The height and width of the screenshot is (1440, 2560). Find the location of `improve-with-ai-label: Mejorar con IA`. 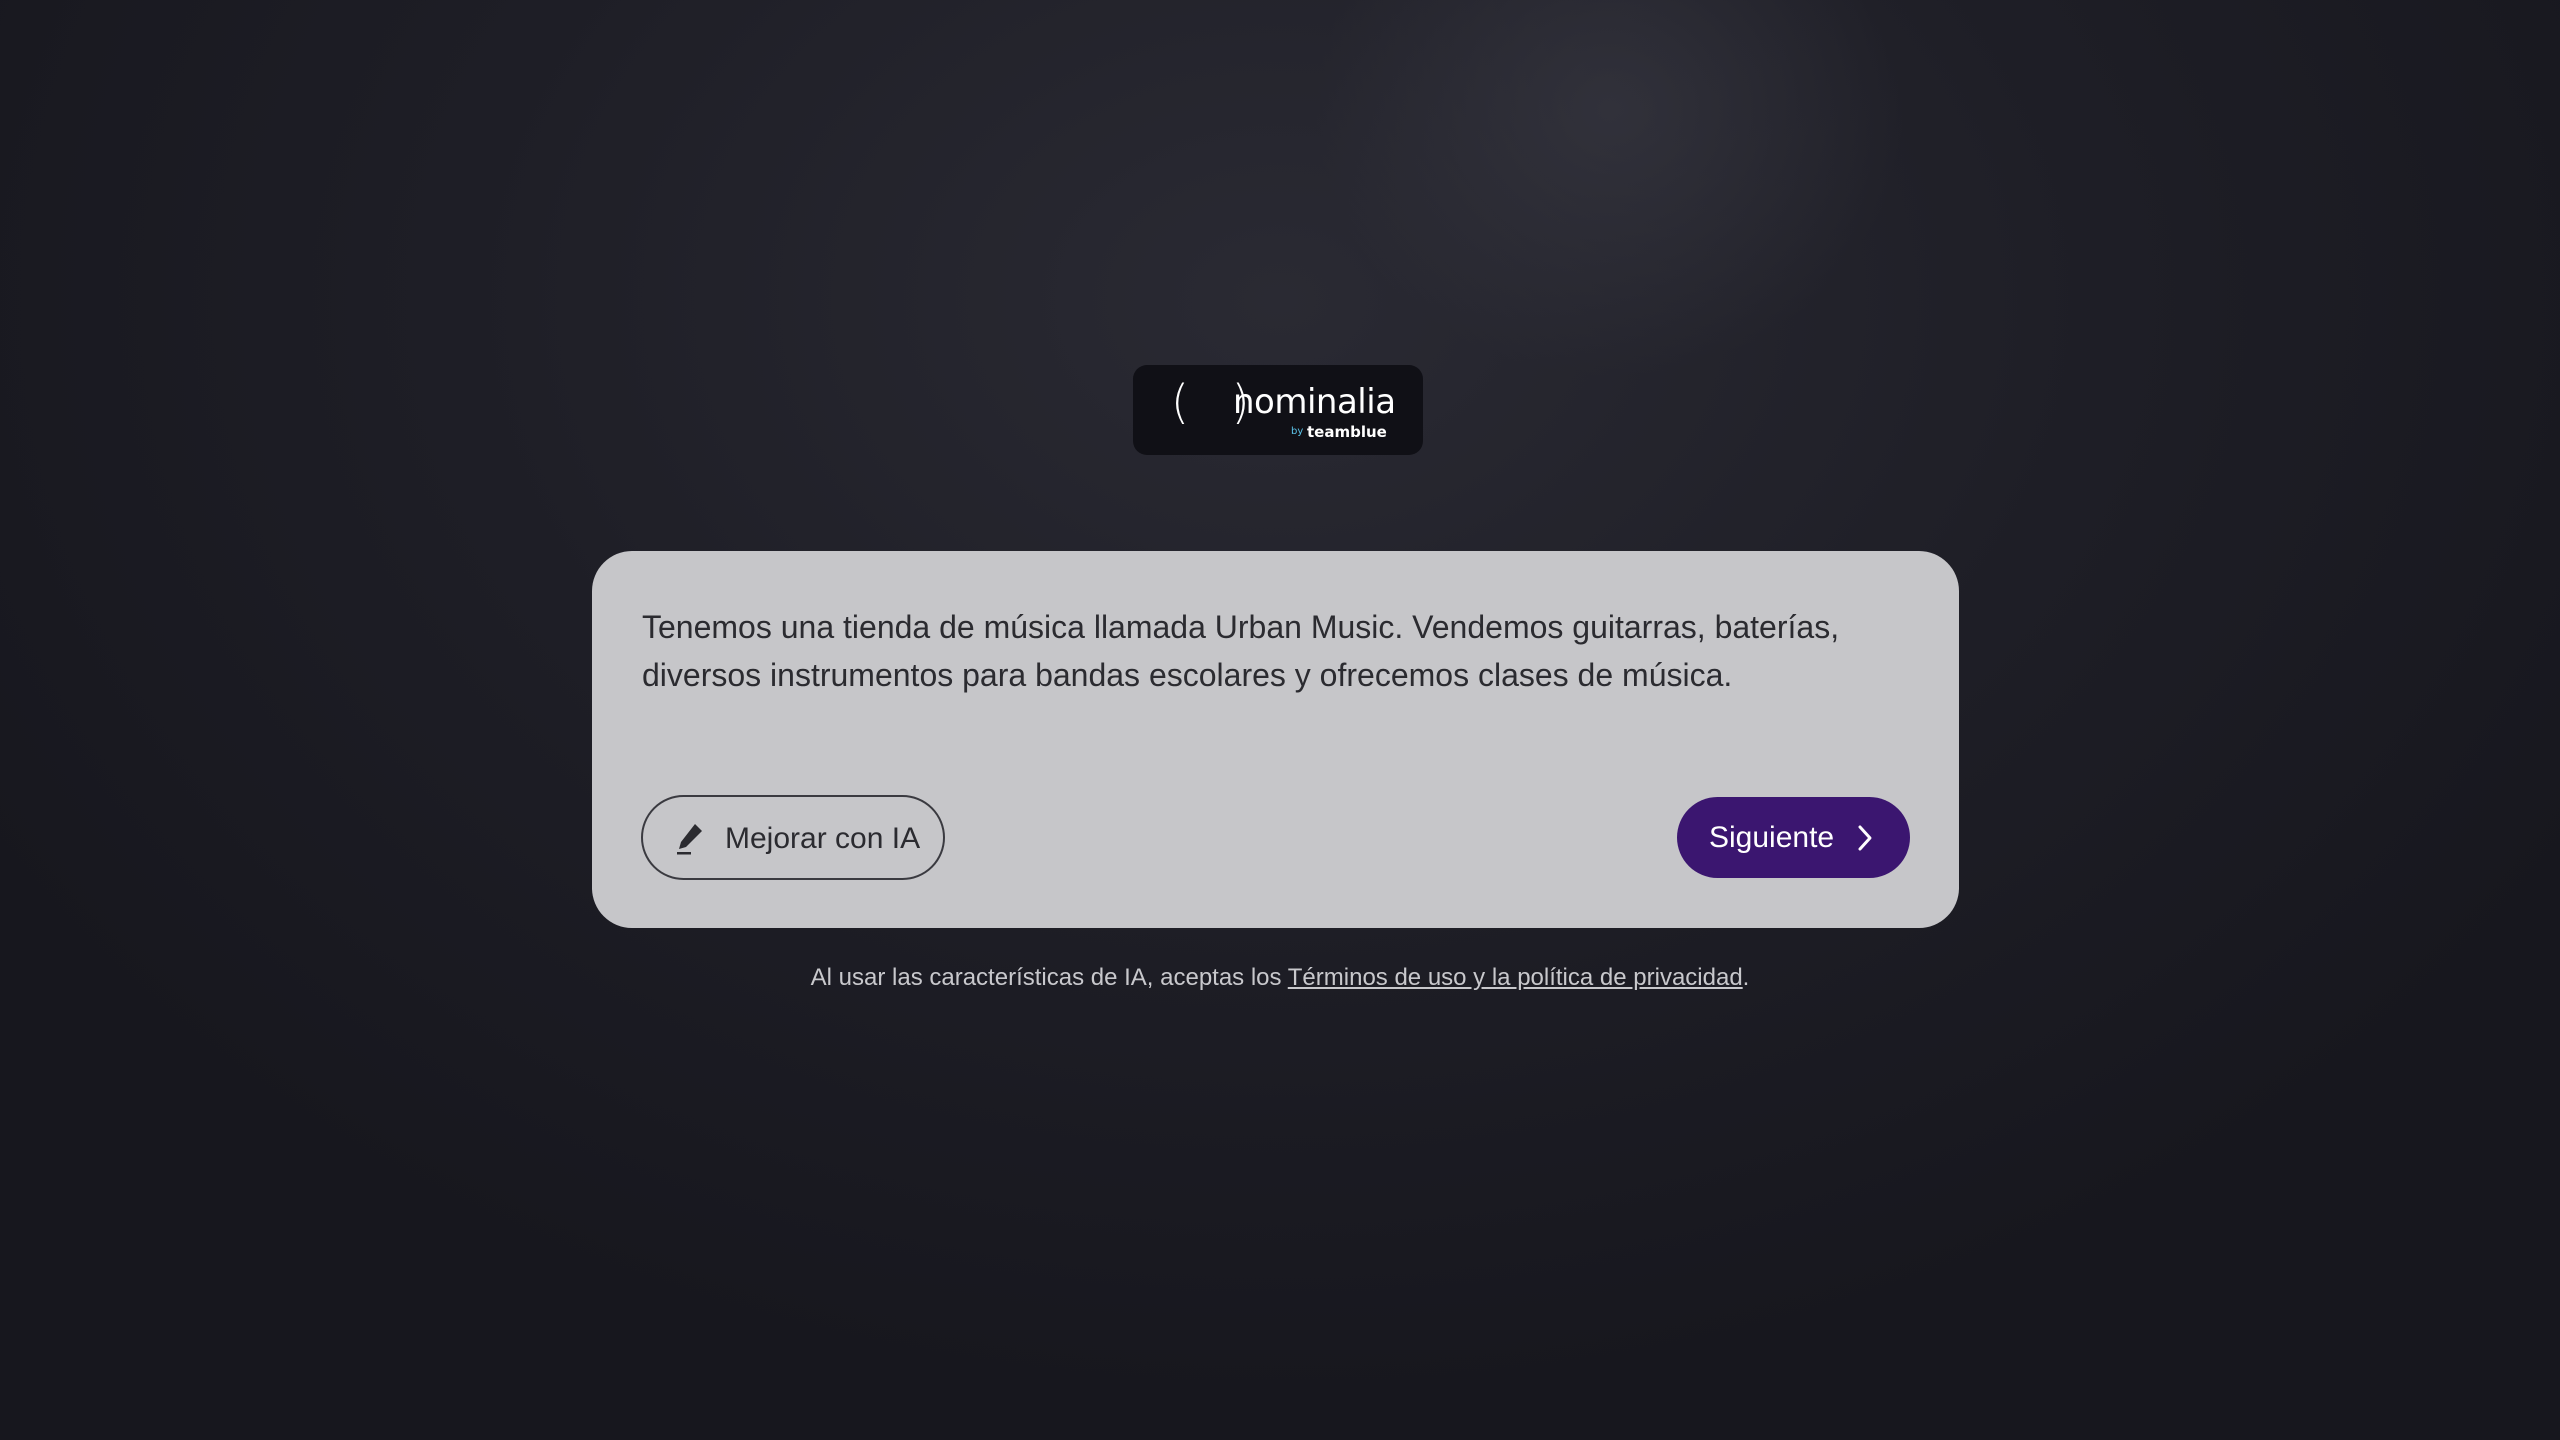

improve-with-ai-label: Mejorar con IA is located at coordinates (823, 838).